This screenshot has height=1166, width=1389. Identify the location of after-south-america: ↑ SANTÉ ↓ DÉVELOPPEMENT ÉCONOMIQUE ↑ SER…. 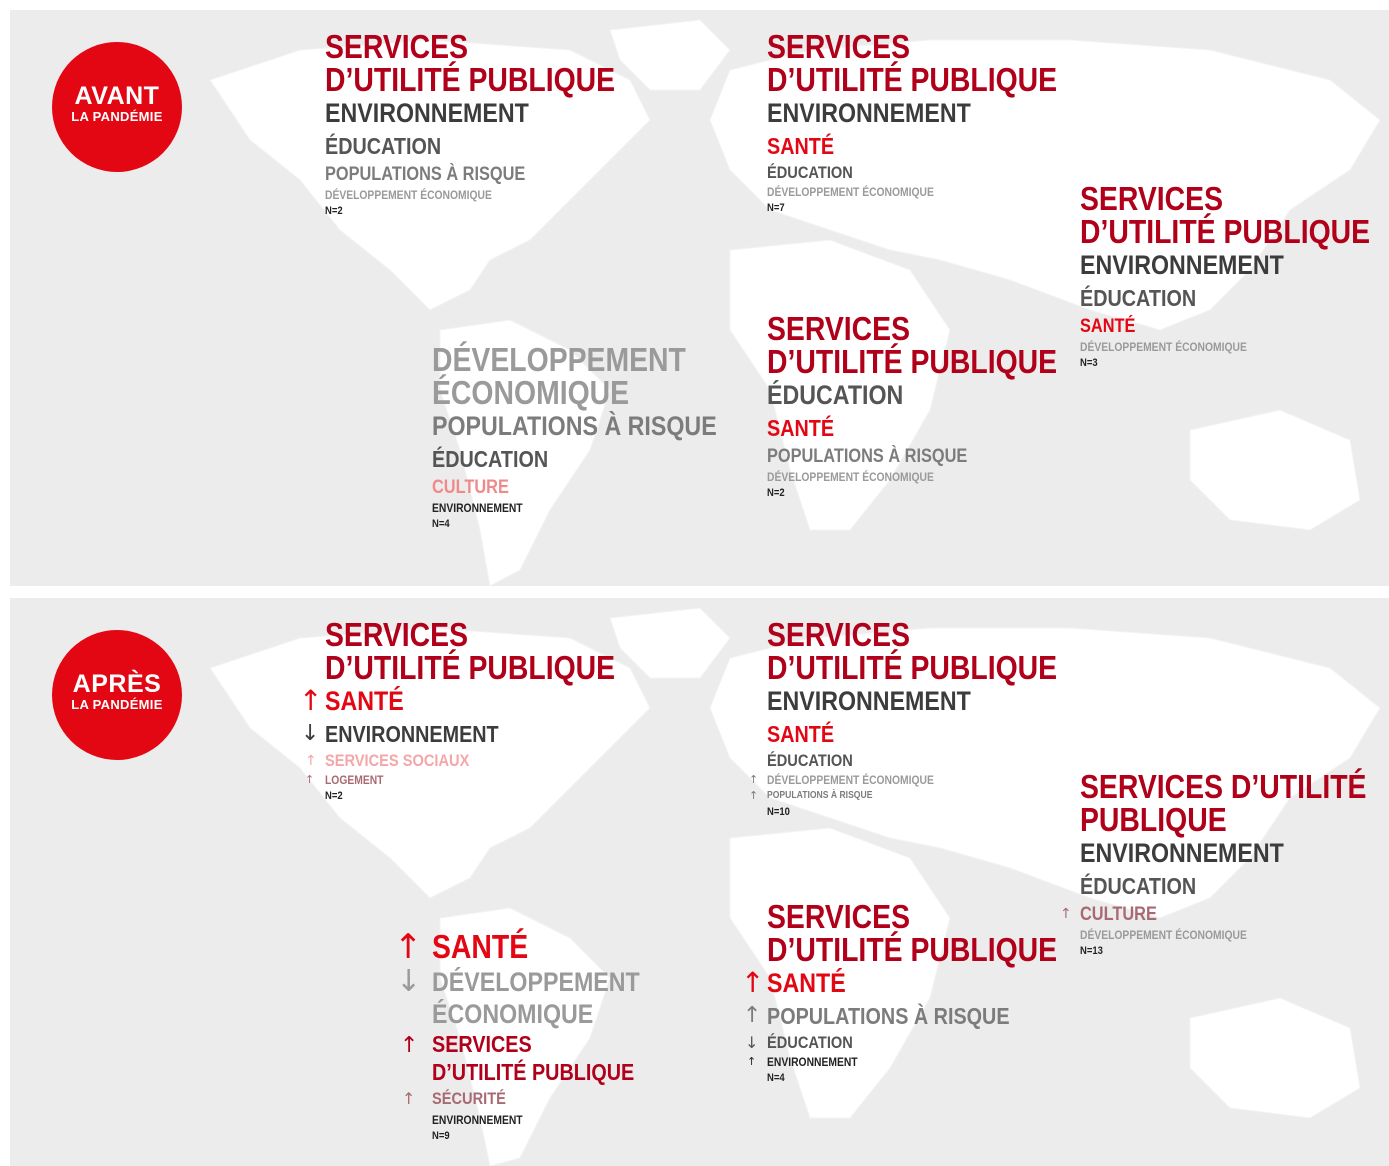
(534, 1036).